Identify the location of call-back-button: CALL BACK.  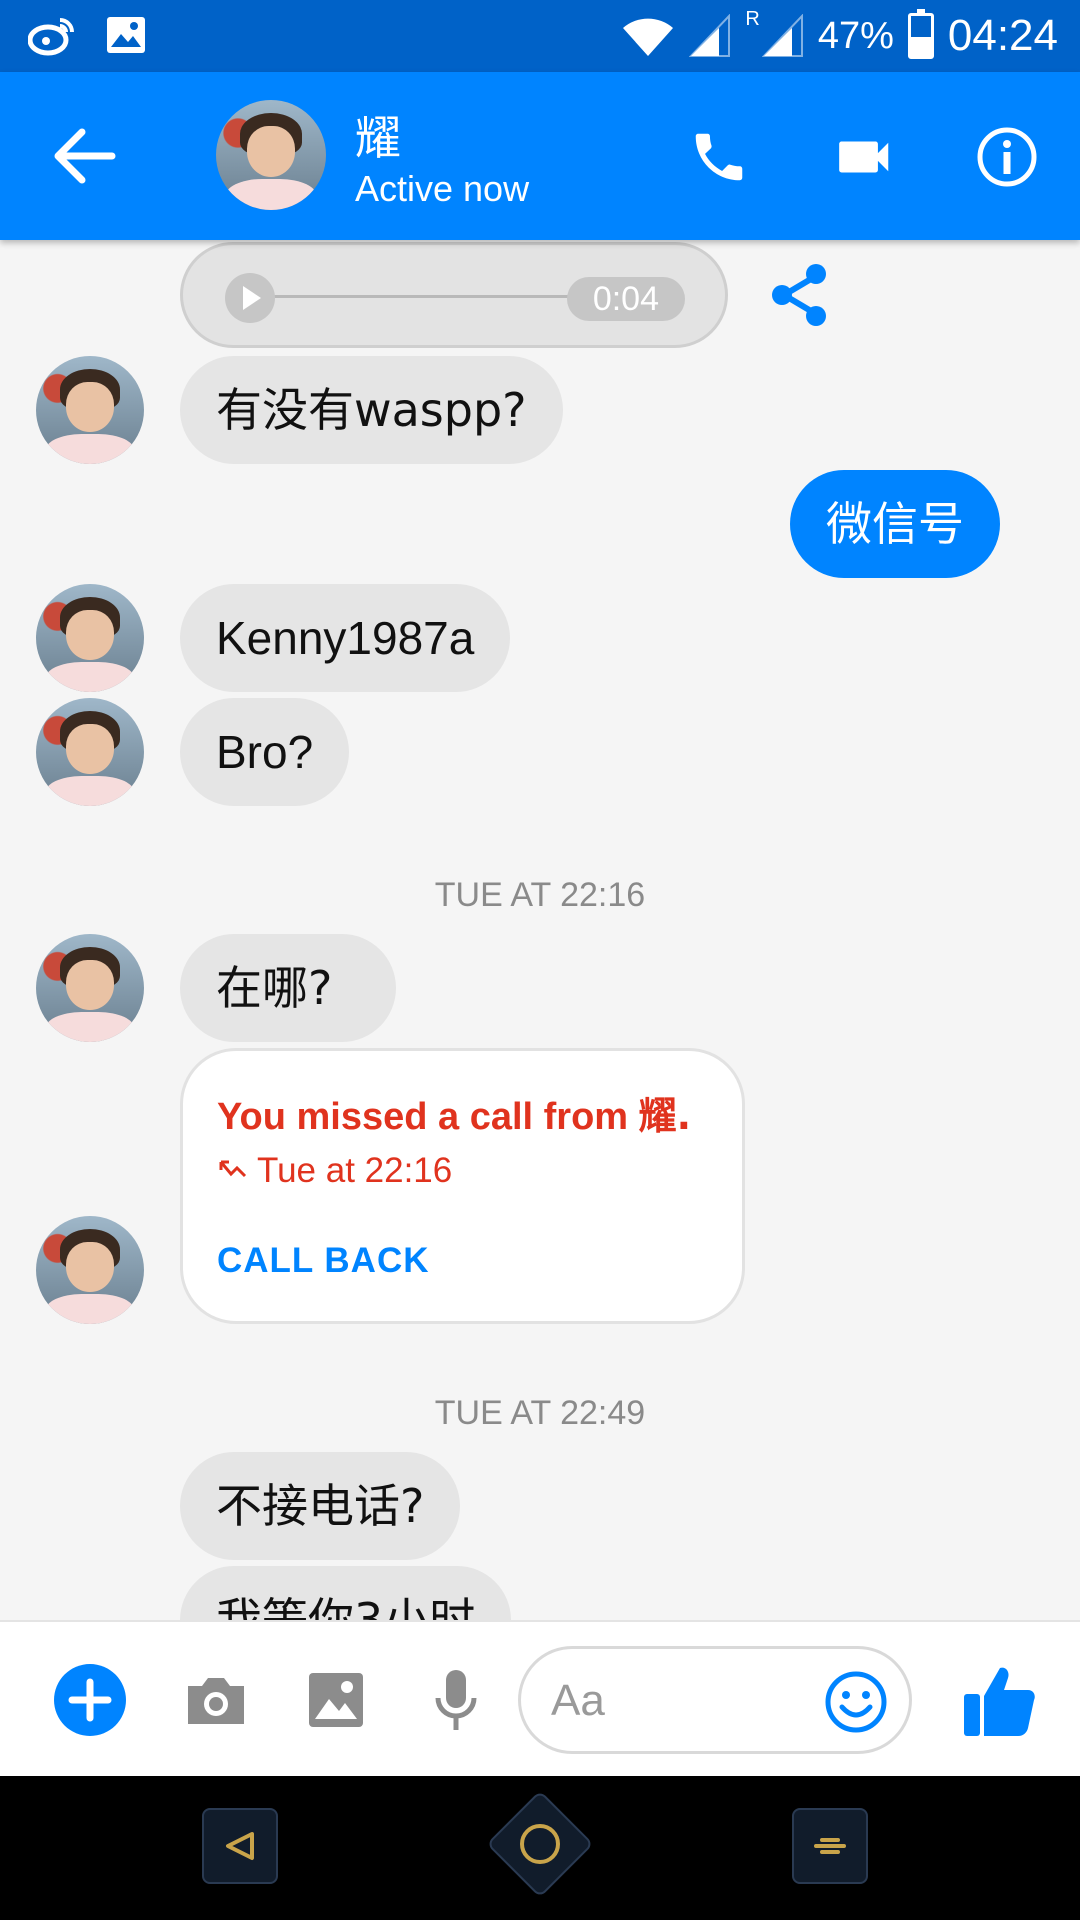
(323, 1261).